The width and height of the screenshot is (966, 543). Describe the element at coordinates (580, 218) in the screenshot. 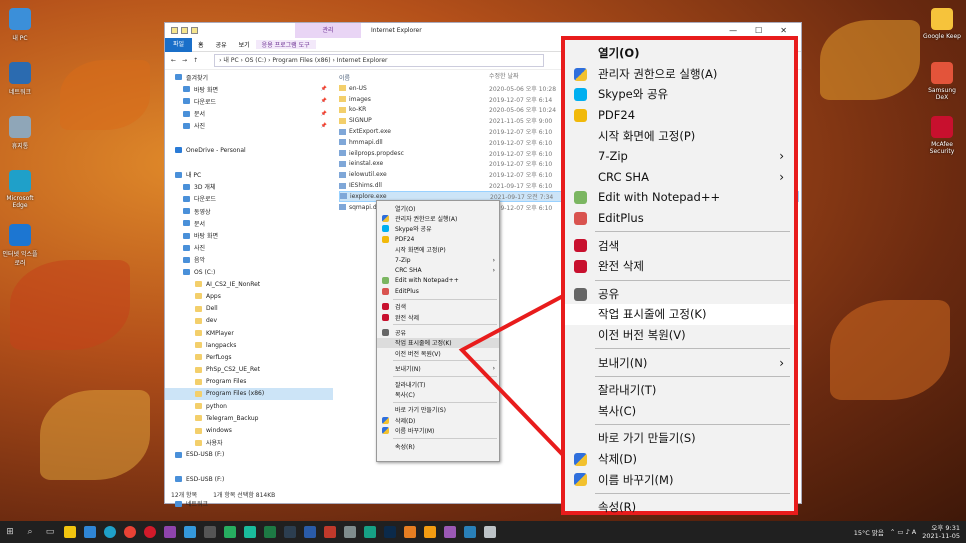

I see `editplus-icon` at that location.